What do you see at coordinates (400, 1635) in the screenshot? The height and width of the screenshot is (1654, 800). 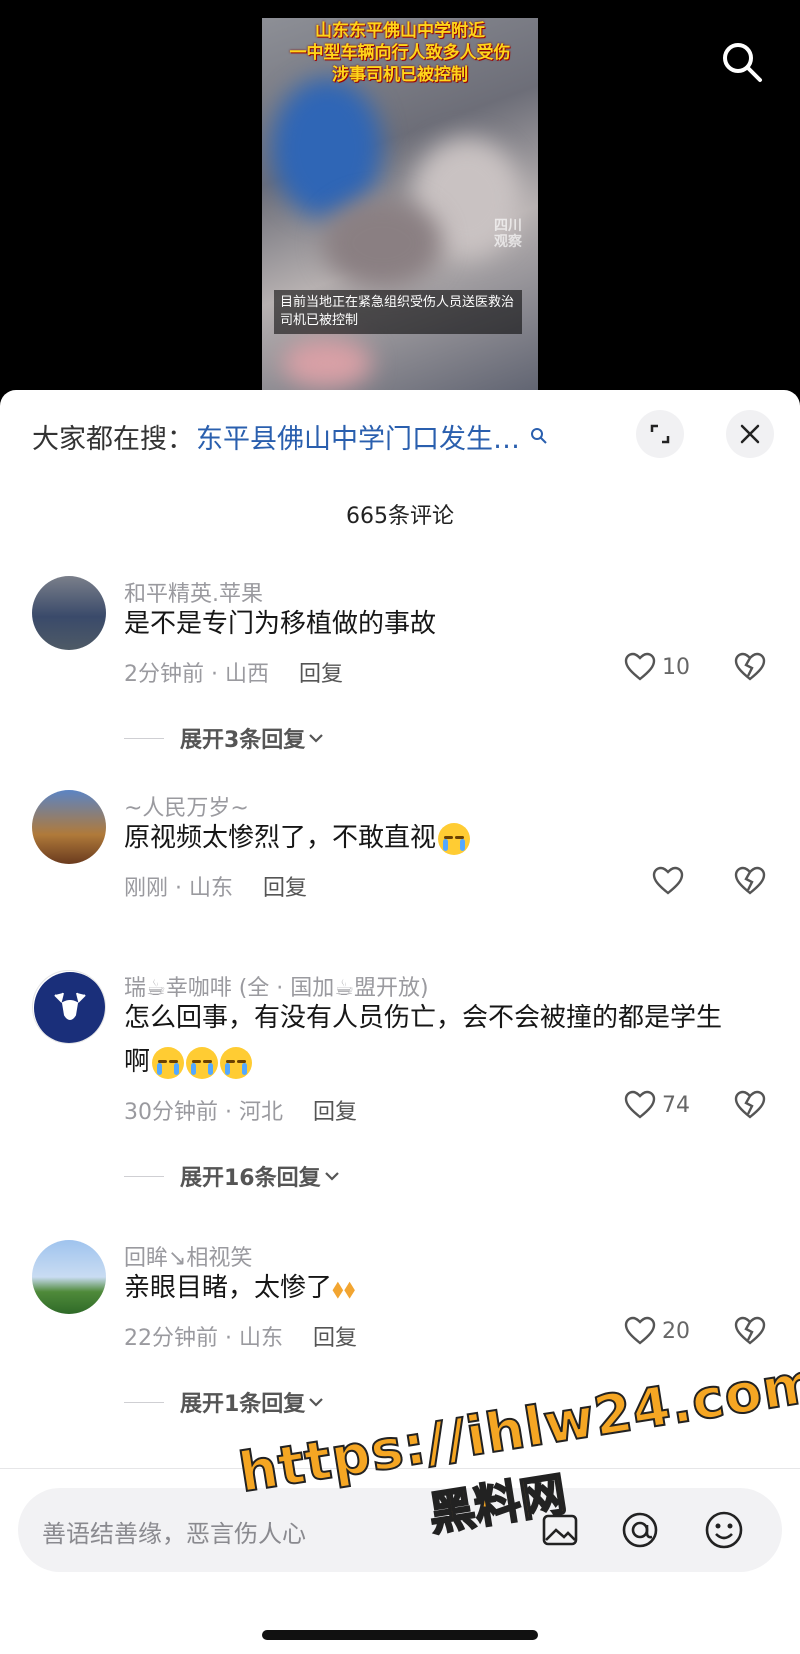 I see `home-indicator` at bounding box center [400, 1635].